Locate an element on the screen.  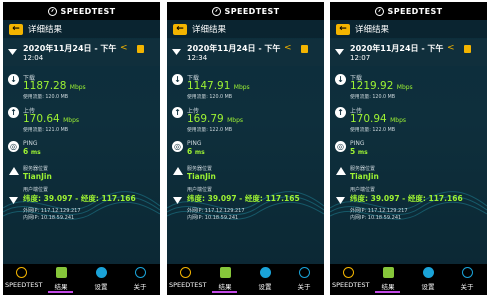
date-box: 2020年11月24日 - 下午 12:07 < is located at coordinates (408, 52).